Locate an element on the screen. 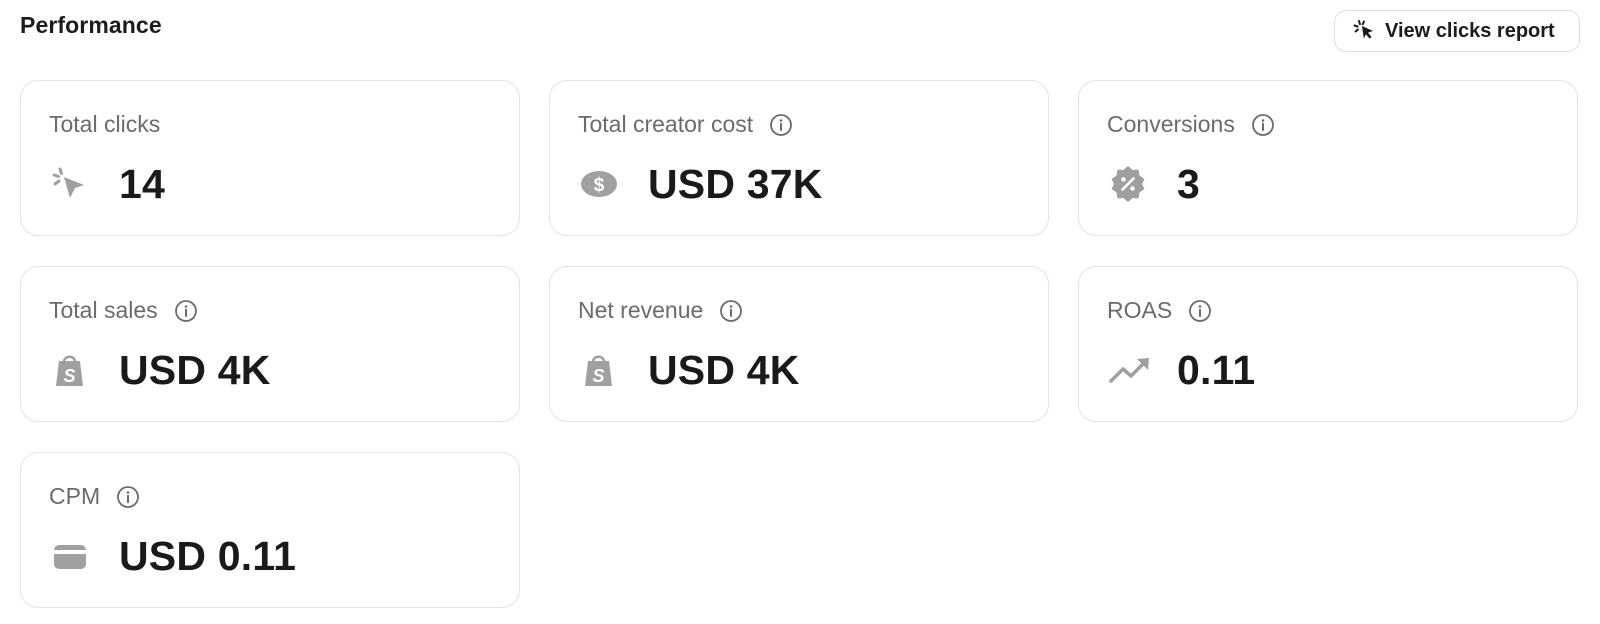  metric-card-total-creator-cost: Total creator cost $ USD 37K is located at coordinates (799, 158).